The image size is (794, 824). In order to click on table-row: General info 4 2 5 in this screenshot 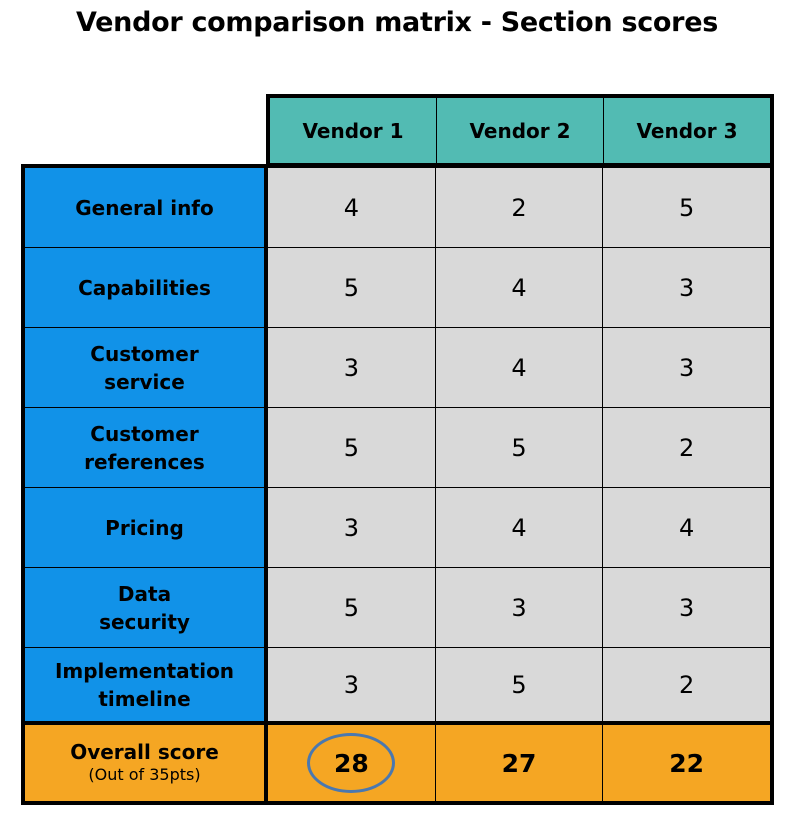, I will do `click(398, 208)`.